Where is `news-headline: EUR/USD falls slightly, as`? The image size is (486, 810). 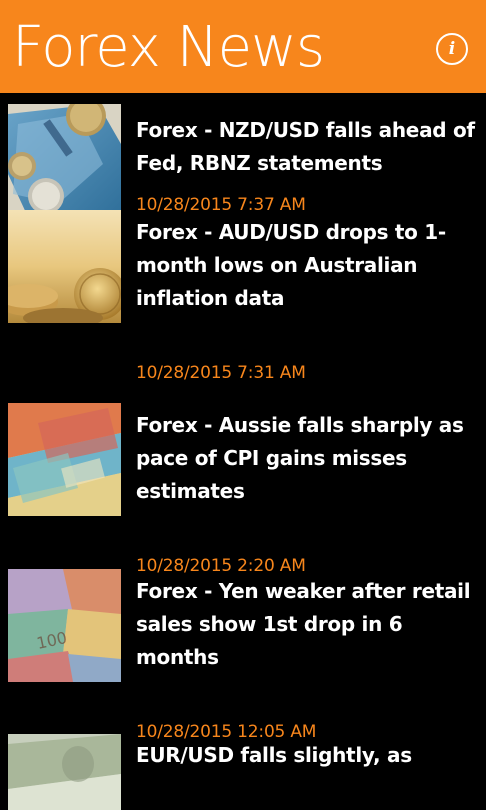
news-headline: EUR/USD falls slightly, as is located at coordinates (274, 755).